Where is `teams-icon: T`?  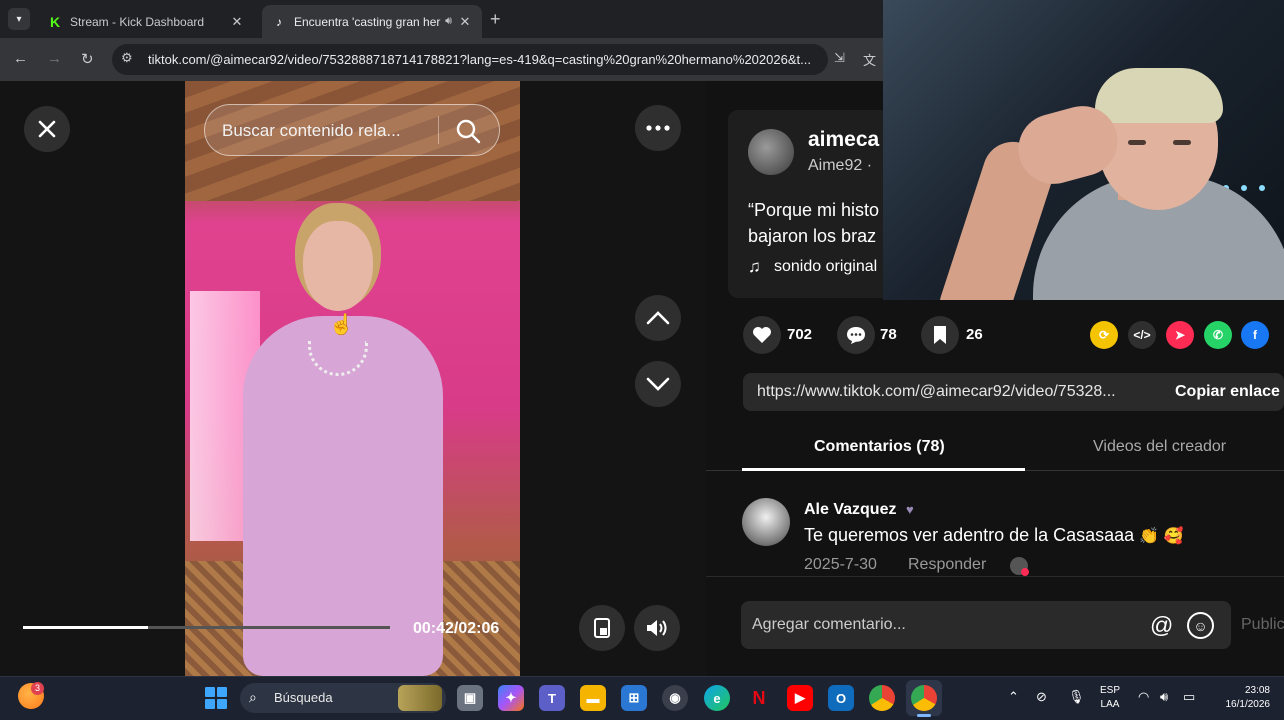 teams-icon: T is located at coordinates (552, 698).